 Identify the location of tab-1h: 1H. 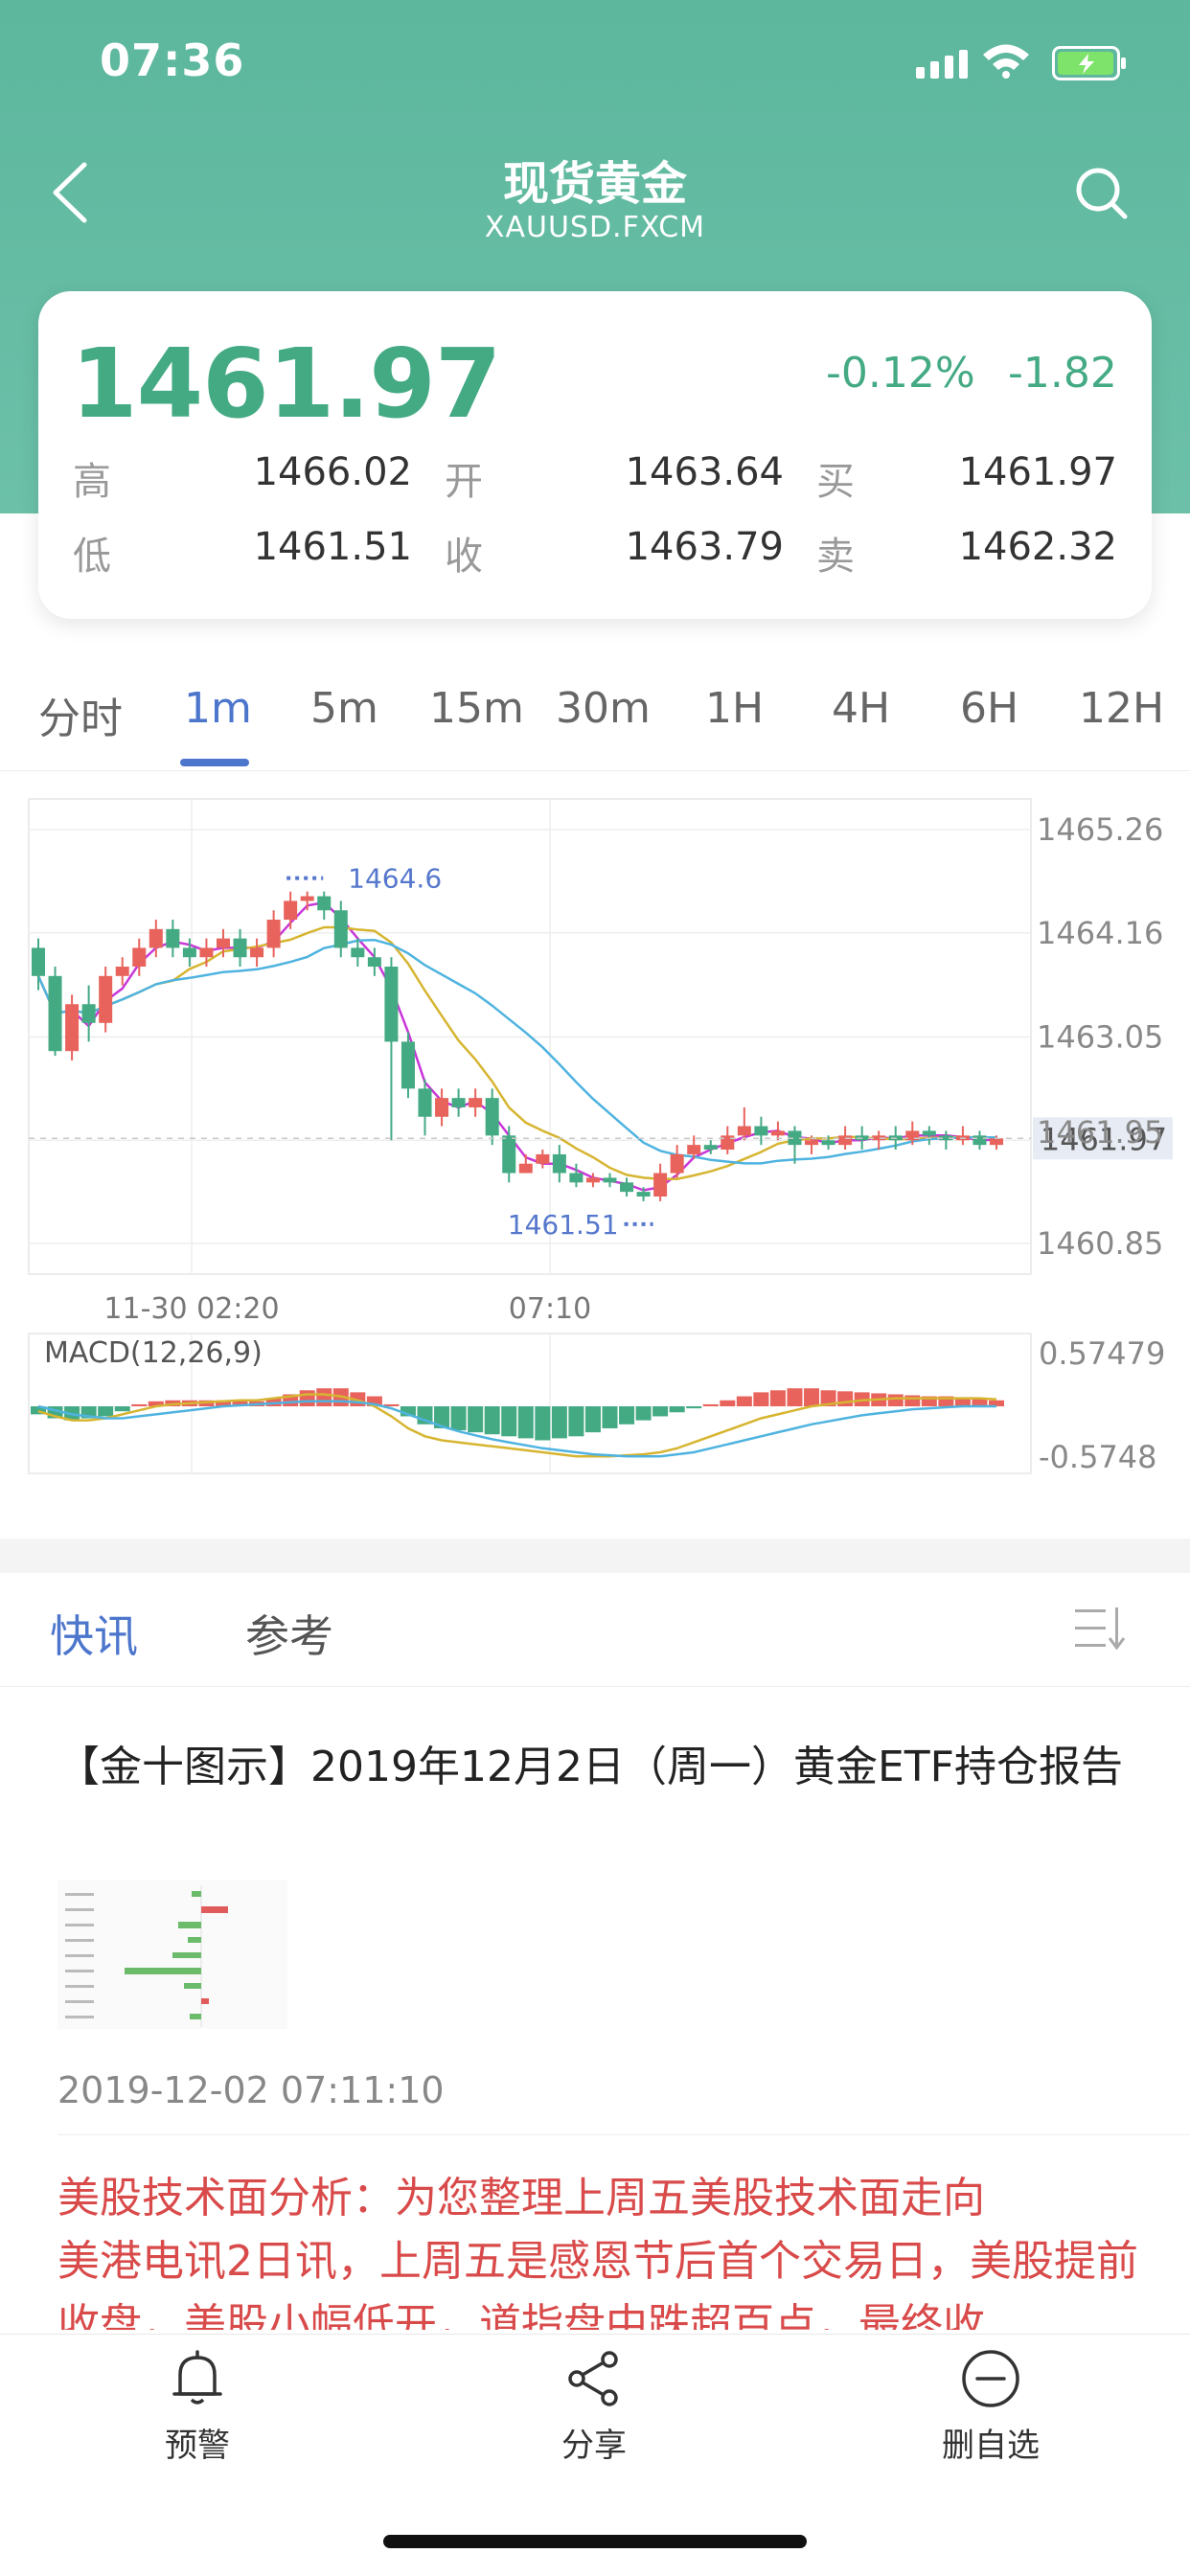
(734, 708).